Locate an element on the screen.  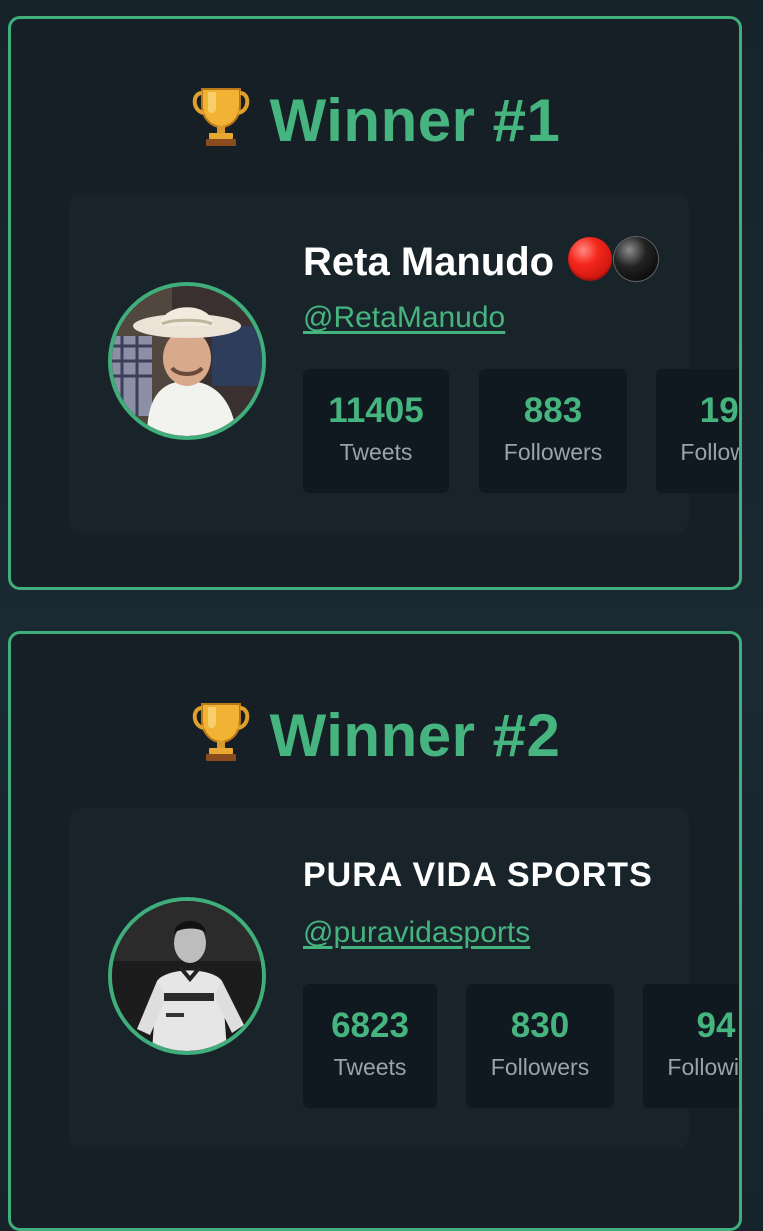
profile-handle-link: @RetaManudo is located at coordinates (404, 318).